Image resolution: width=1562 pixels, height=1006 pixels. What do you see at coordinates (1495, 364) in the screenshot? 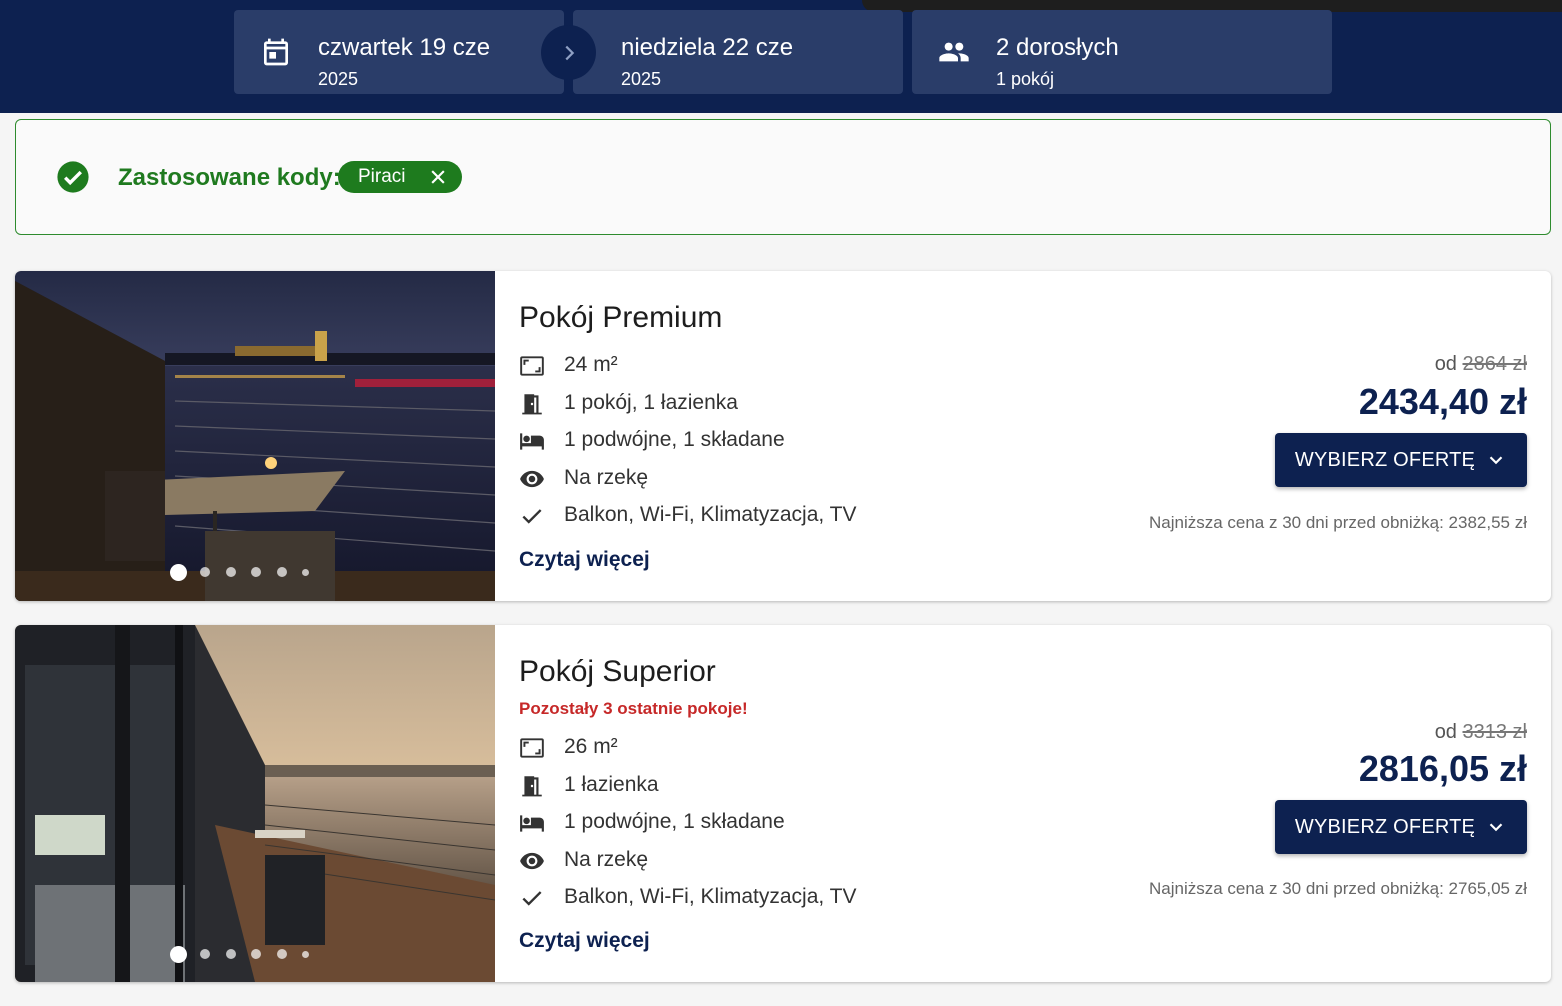
I see `price-old: 2864 zł` at bounding box center [1495, 364].